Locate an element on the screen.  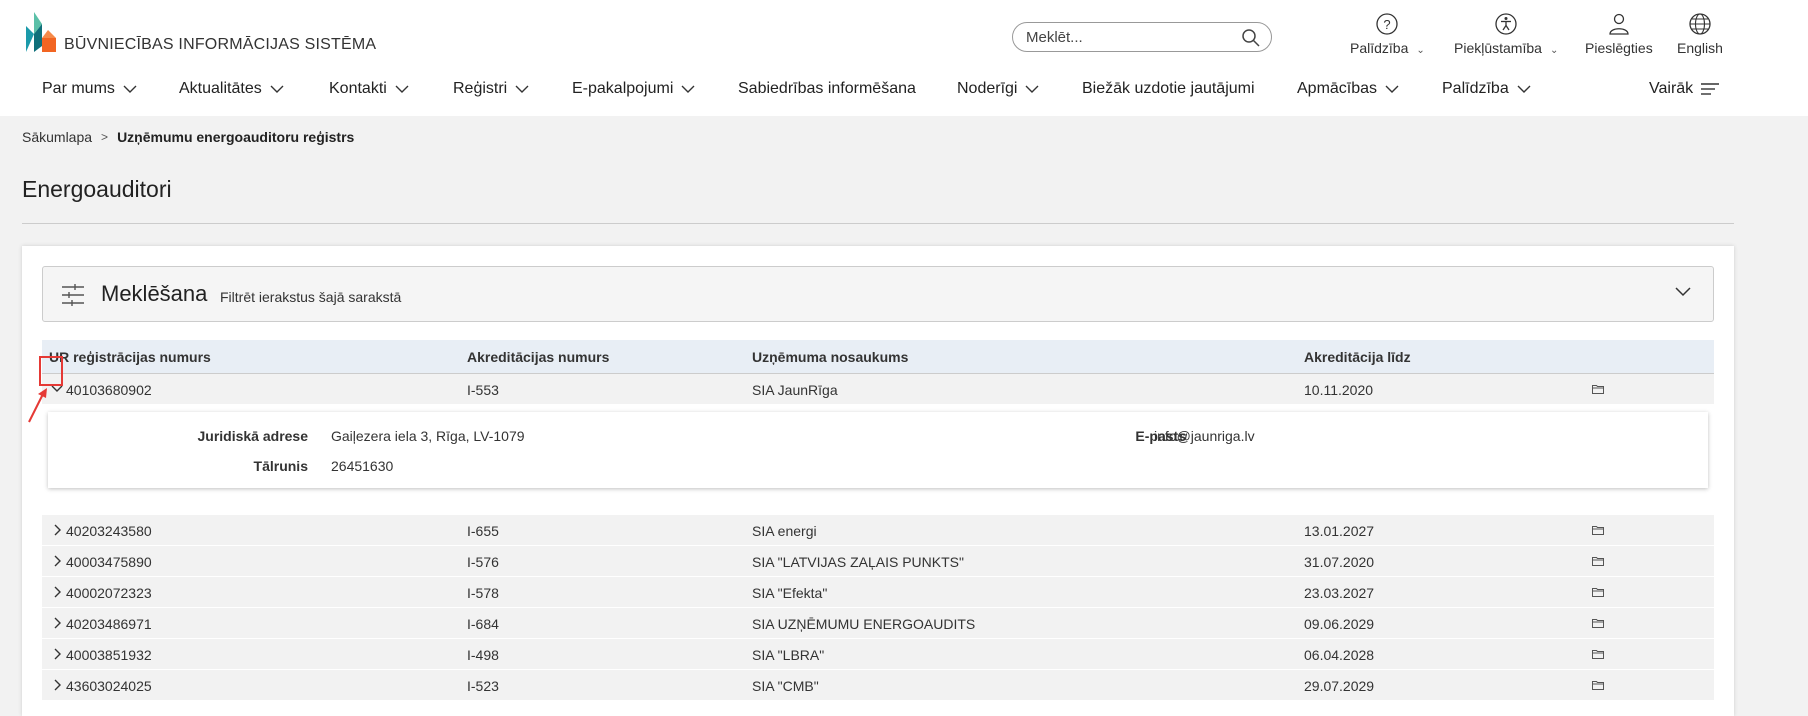
cell-valid-until: 29.07.2029 is located at coordinates (1339, 686).